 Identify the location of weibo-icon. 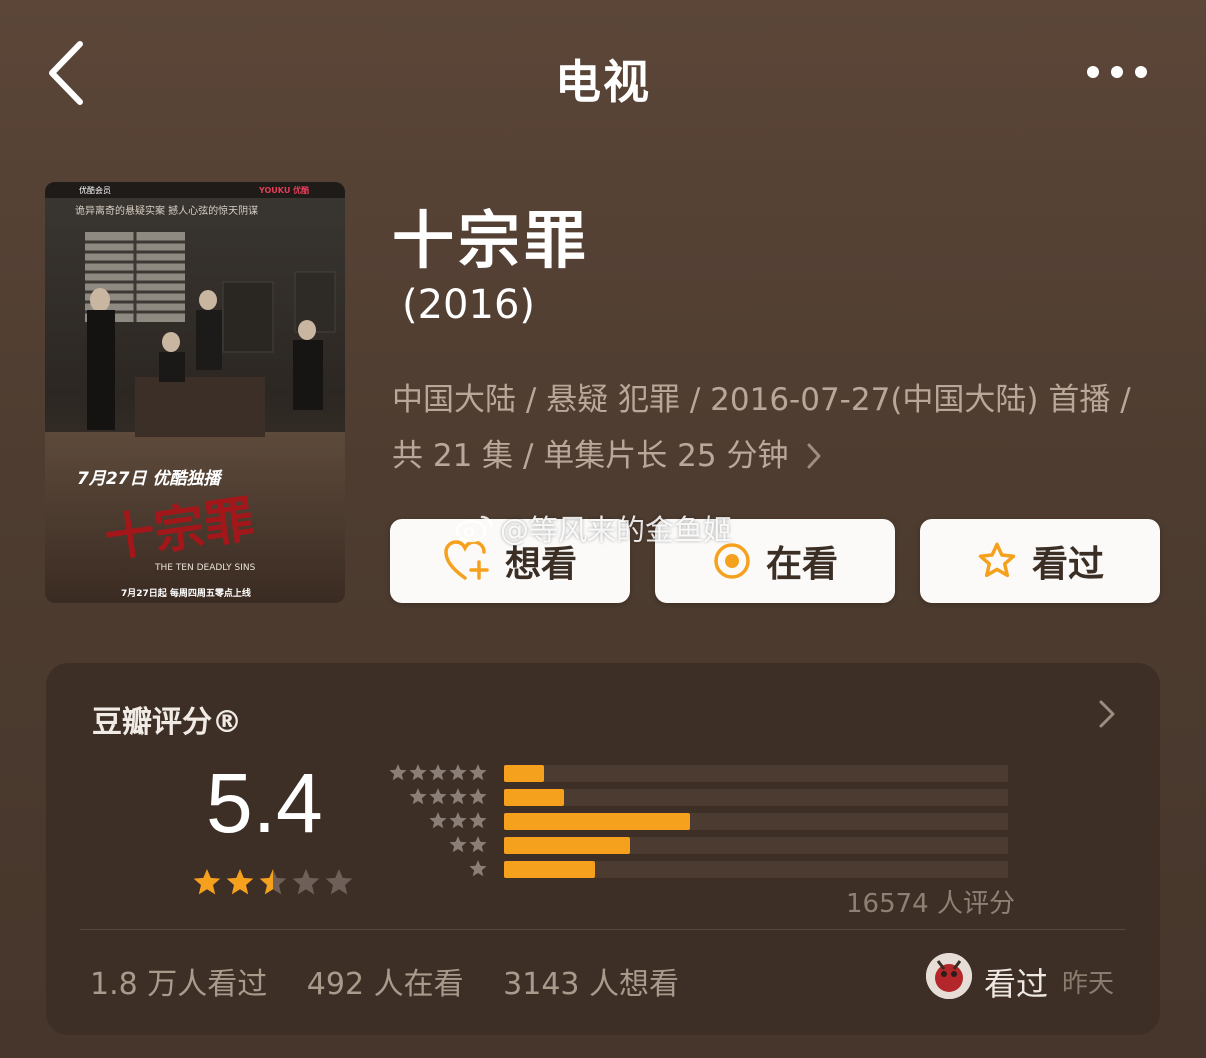
(474, 529).